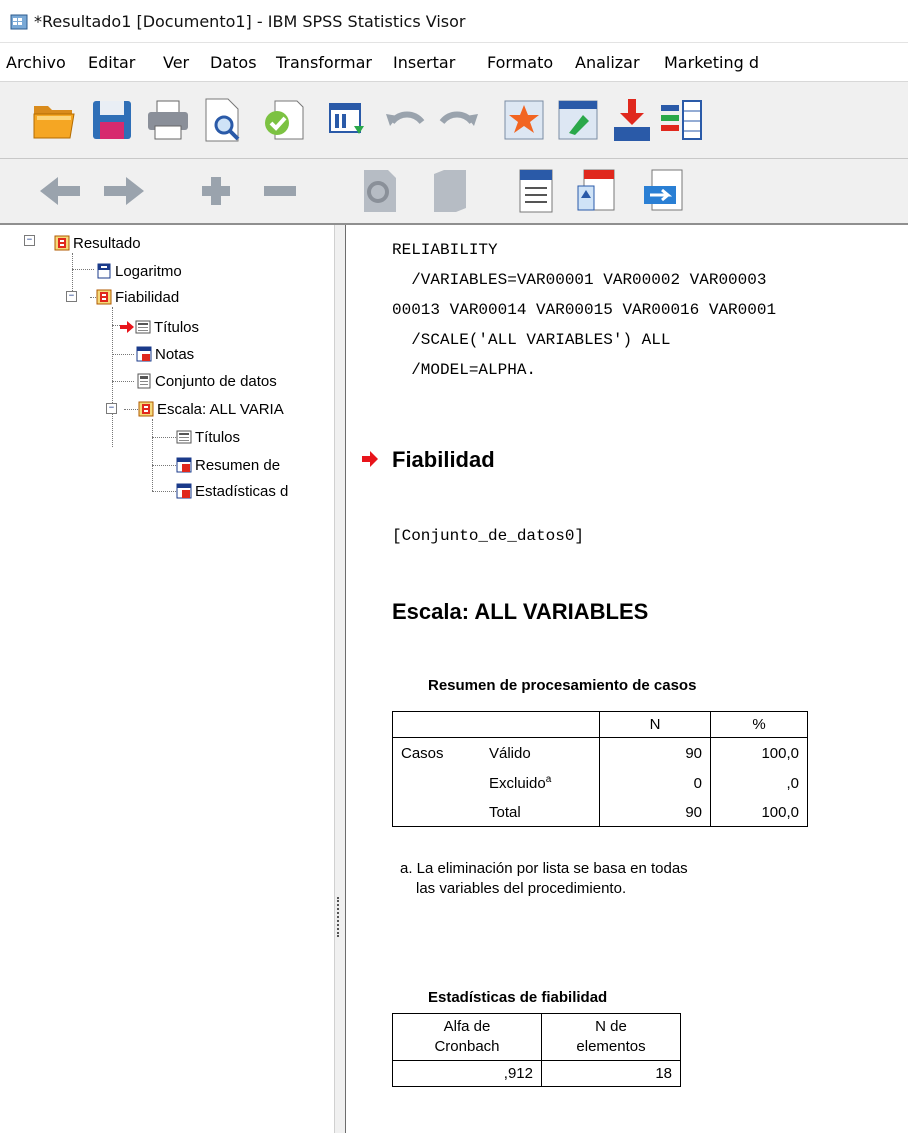 The width and height of the screenshot is (908, 1133). I want to click on row-group-label: Casos, so click(436, 752).